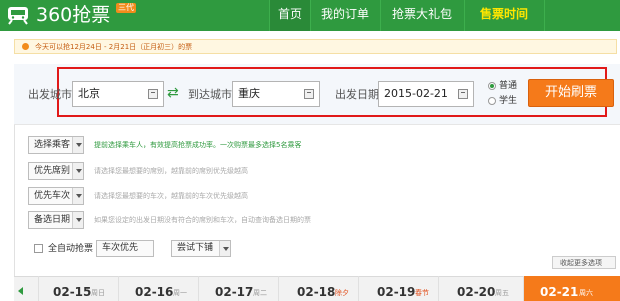  I want to click on date-tab: 02-19 春节, so click(397, 288).